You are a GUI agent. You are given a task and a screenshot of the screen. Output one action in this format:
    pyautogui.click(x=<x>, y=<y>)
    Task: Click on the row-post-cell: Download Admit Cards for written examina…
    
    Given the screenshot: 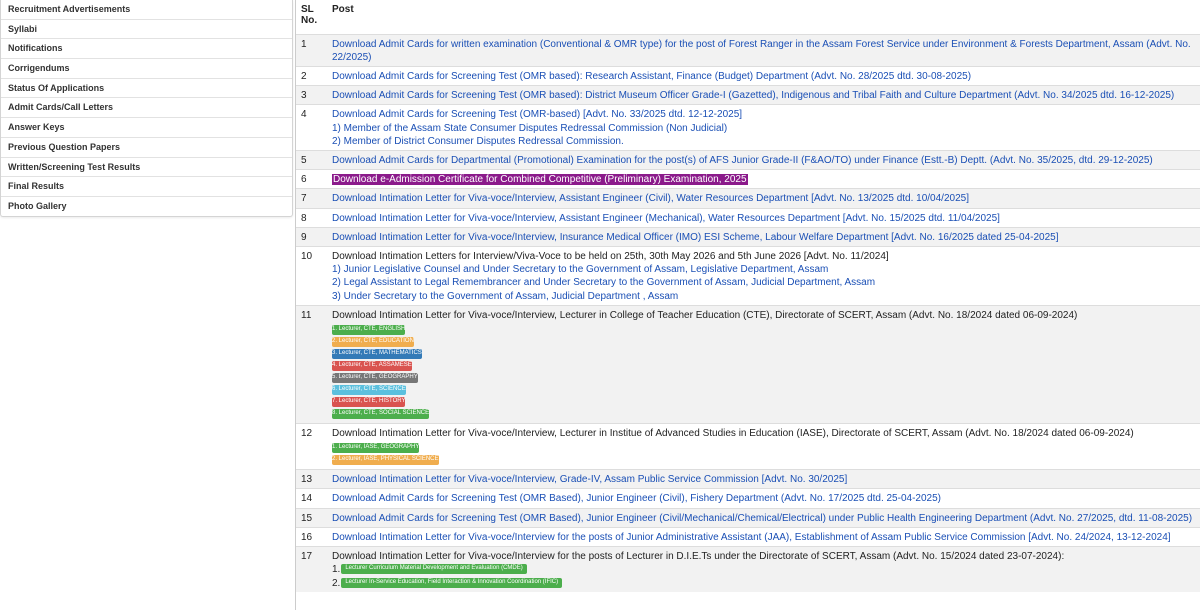 What is the action you would take?
    pyautogui.click(x=763, y=50)
    